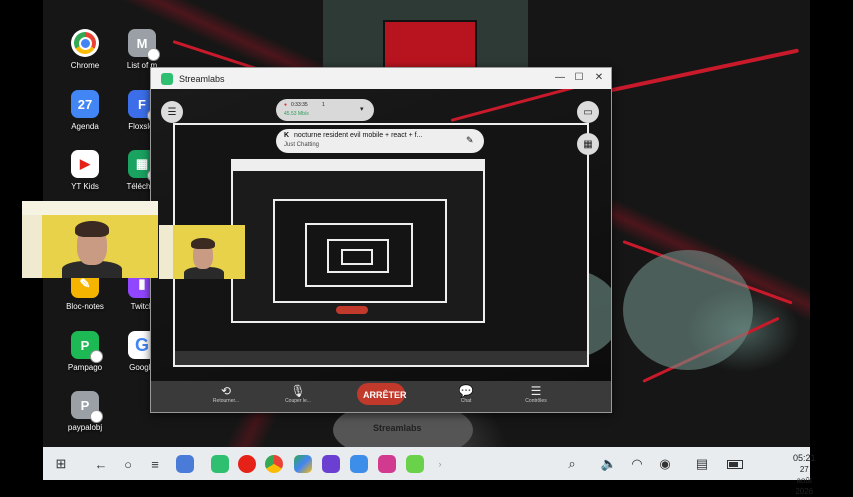  Describe the element at coordinates (85, 126) in the screenshot. I see `icon-label: Agenda` at that location.